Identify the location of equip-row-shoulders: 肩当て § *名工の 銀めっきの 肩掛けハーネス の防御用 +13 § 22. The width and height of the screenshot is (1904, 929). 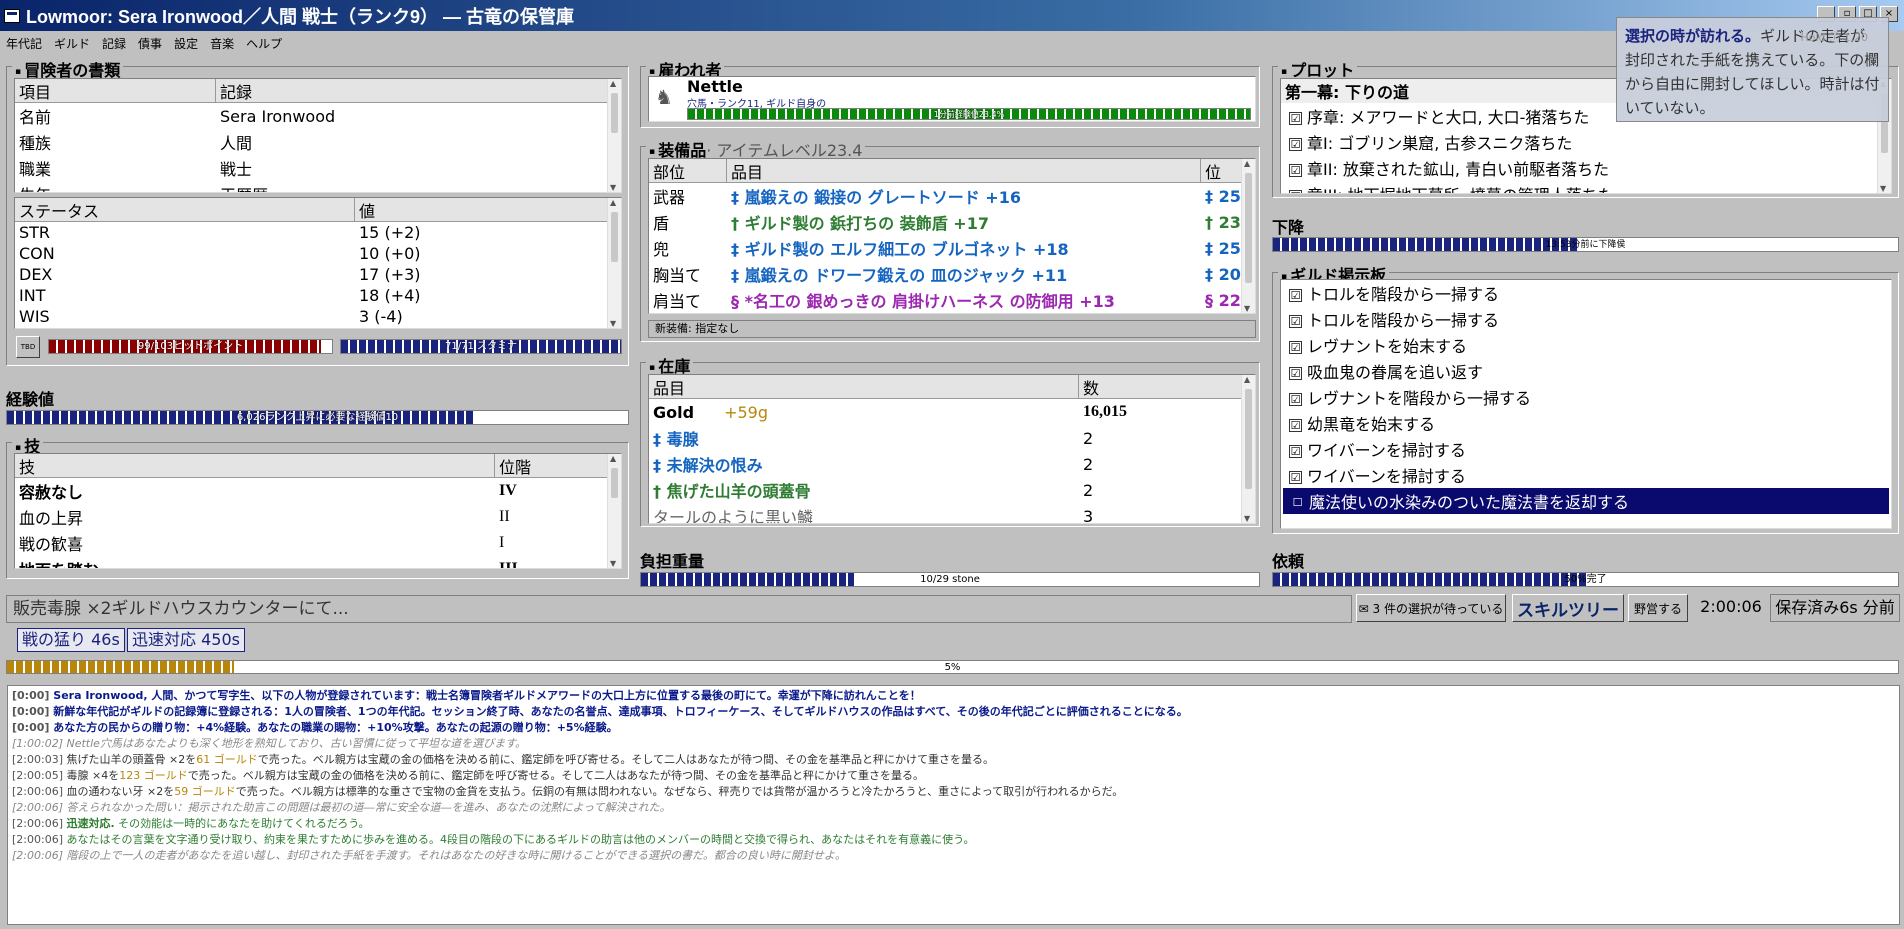
(952, 300).